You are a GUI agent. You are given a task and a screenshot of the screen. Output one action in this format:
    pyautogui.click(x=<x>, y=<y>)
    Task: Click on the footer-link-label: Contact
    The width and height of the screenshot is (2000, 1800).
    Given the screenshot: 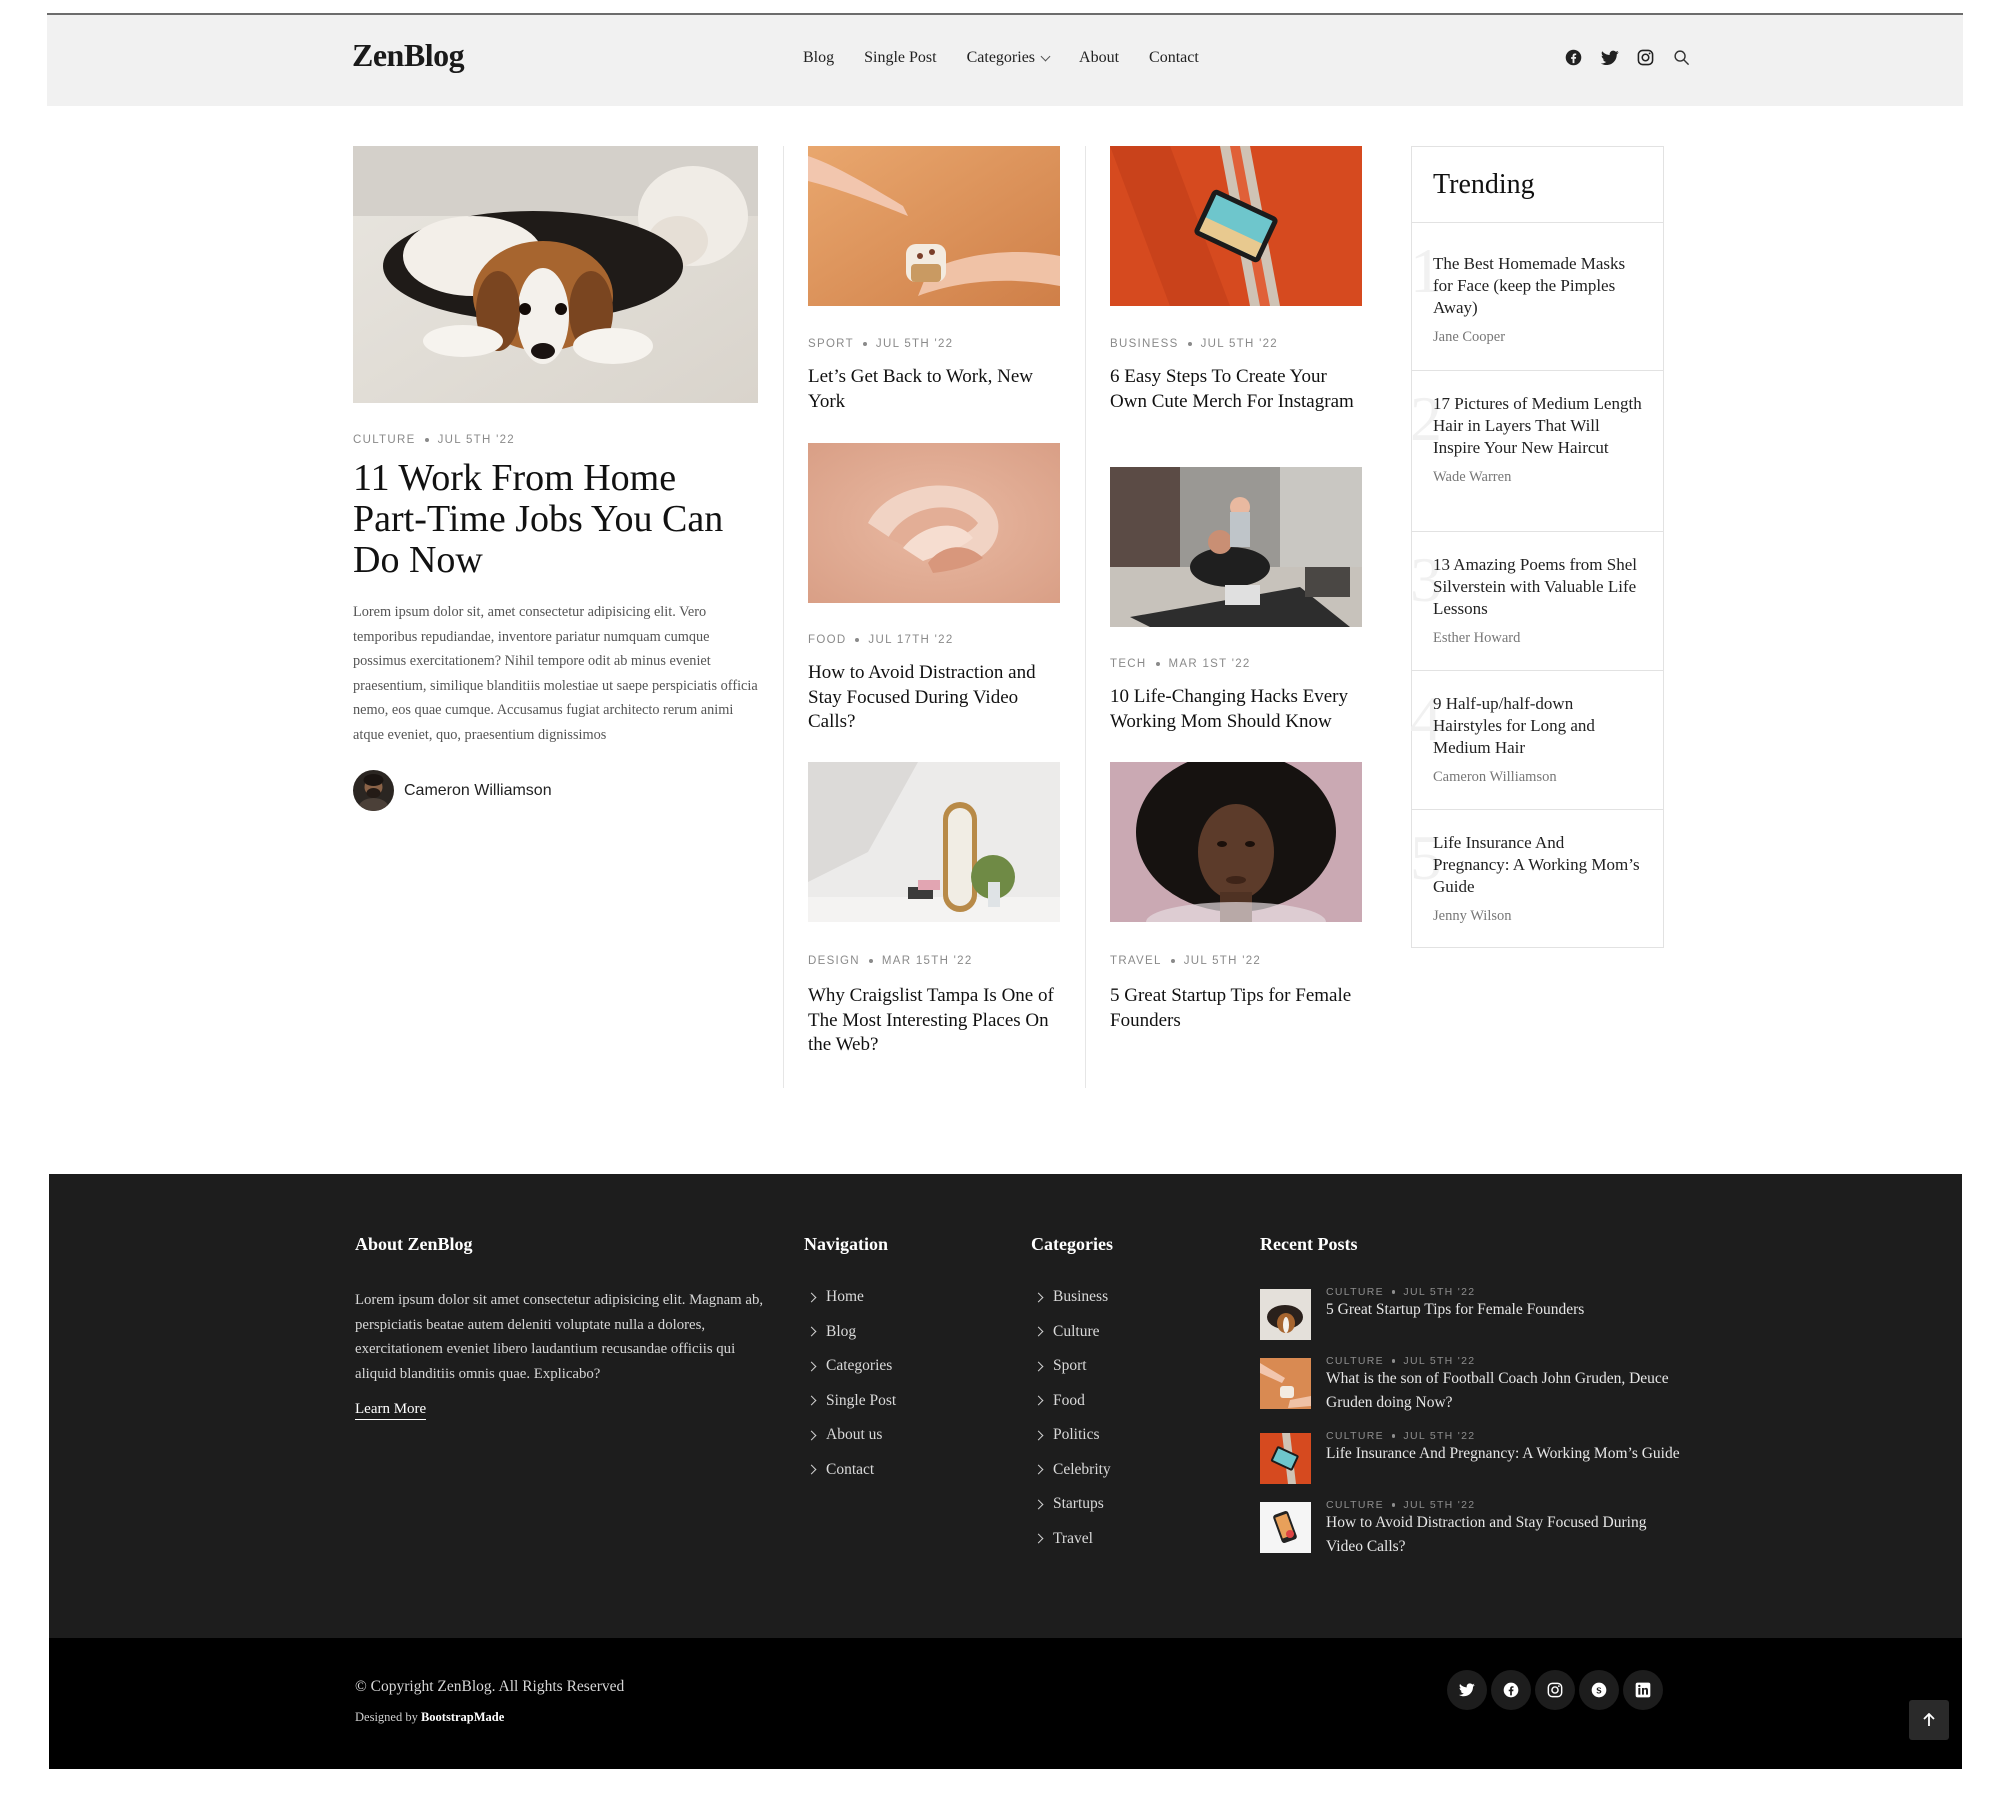 What is the action you would take?
    pyautogui.click(x=850, y=1469)
    